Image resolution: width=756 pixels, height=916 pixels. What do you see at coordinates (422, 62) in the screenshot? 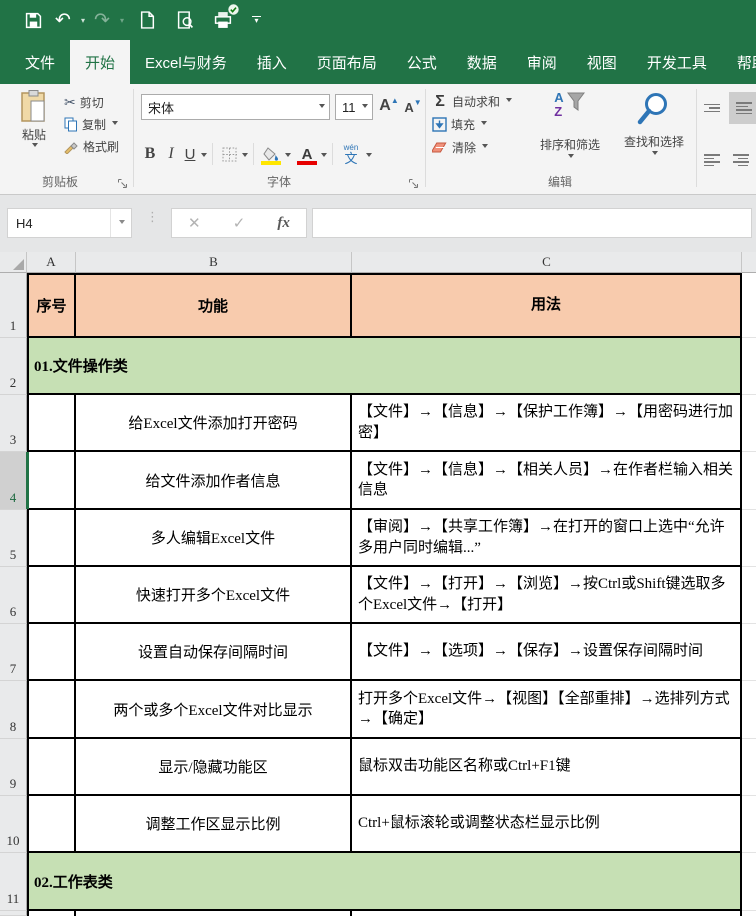
I see `ribbon-tab-6: 公式` at bounding box center [422, 62].